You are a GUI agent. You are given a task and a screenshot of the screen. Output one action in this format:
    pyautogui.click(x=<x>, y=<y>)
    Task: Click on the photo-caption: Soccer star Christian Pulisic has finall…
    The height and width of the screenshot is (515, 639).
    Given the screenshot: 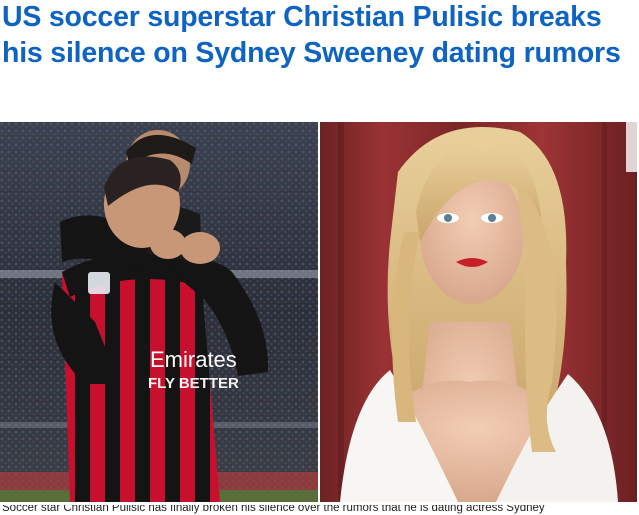 What is the action you would take?
    pyautogui.click(x=320, y=510)
    